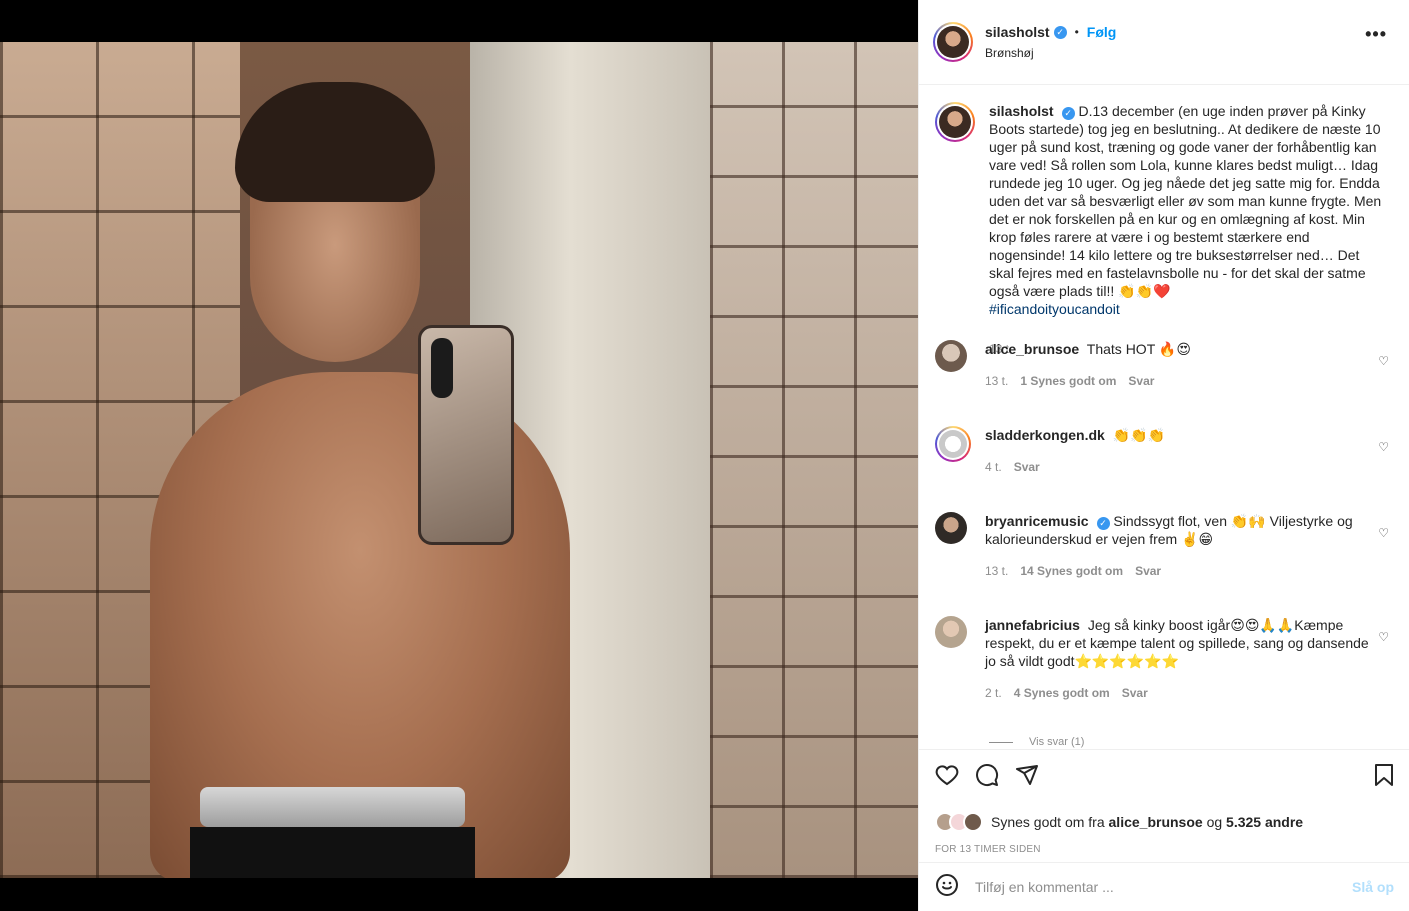  What do you see at coordinates (1376, 34) in the screenshot?
I see `more-options-icon: •••` at bounding box center [1376, 34].